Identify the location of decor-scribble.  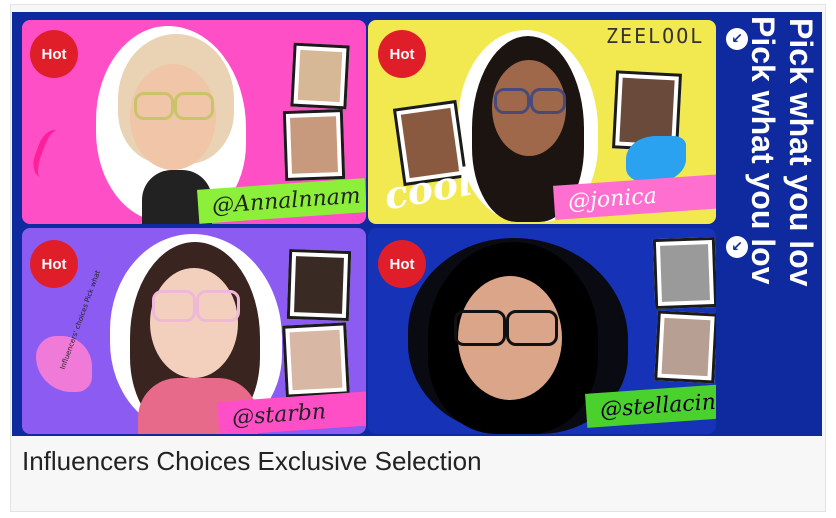
(52, 155).